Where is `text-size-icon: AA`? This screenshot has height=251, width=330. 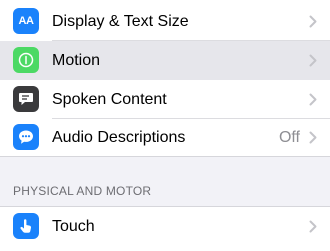
text-size-icon: AA is located at coordinates (26, 21).